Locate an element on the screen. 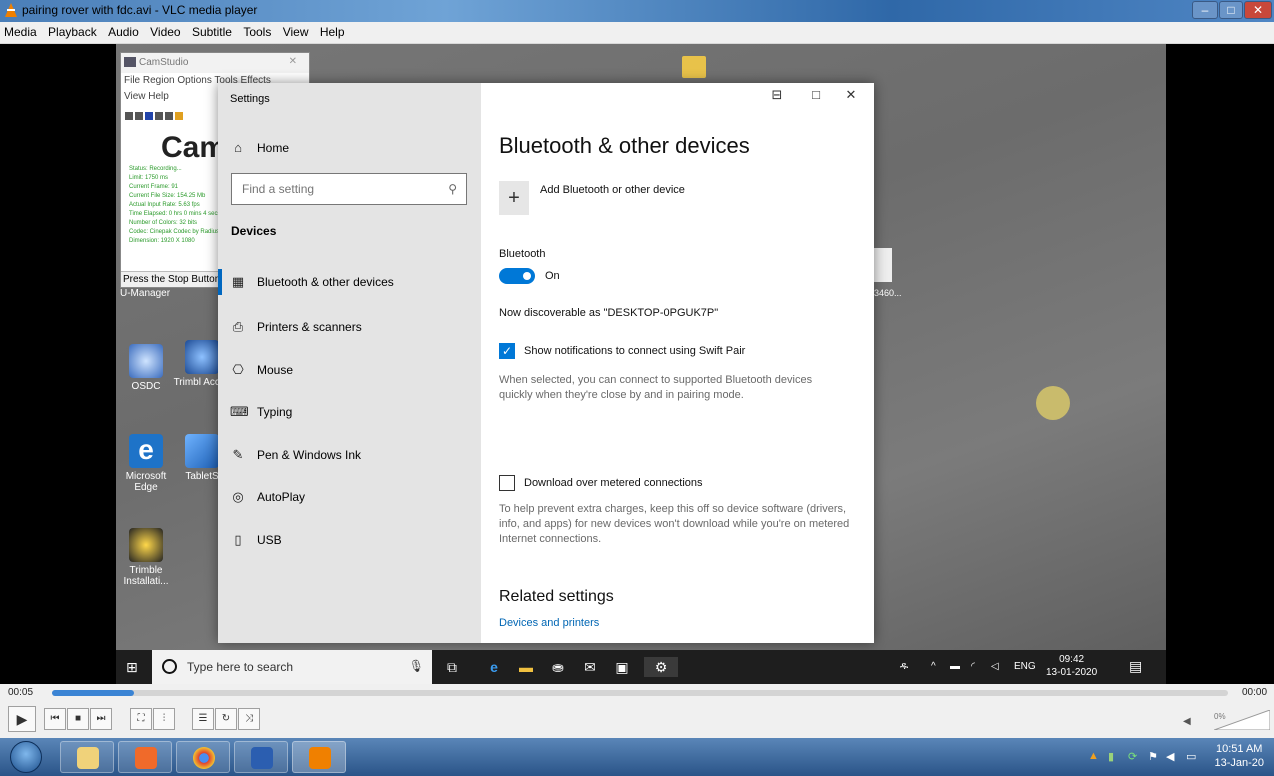  vlc-taskbar-button is located at coordinates (319, 757).